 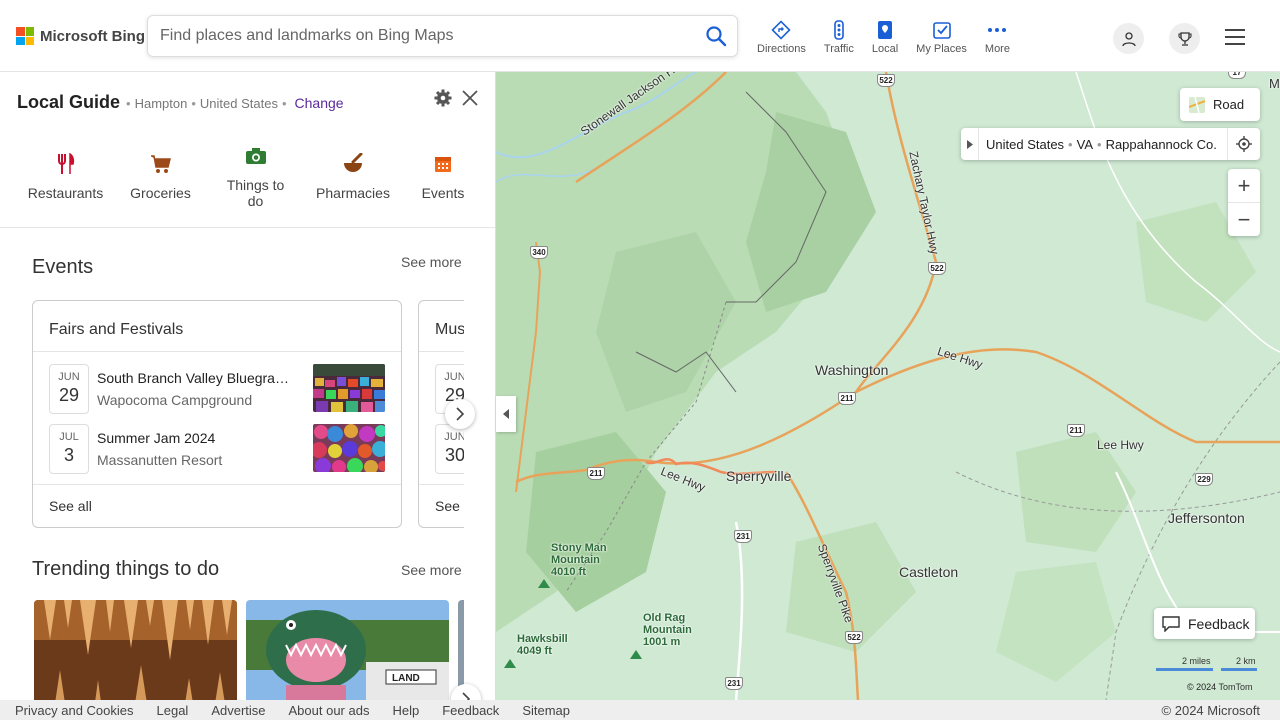 What do you see at coordinates (1229, 104) in the screenshot?
I see `map-style-label: Road` at bounding box center [1229, 104].